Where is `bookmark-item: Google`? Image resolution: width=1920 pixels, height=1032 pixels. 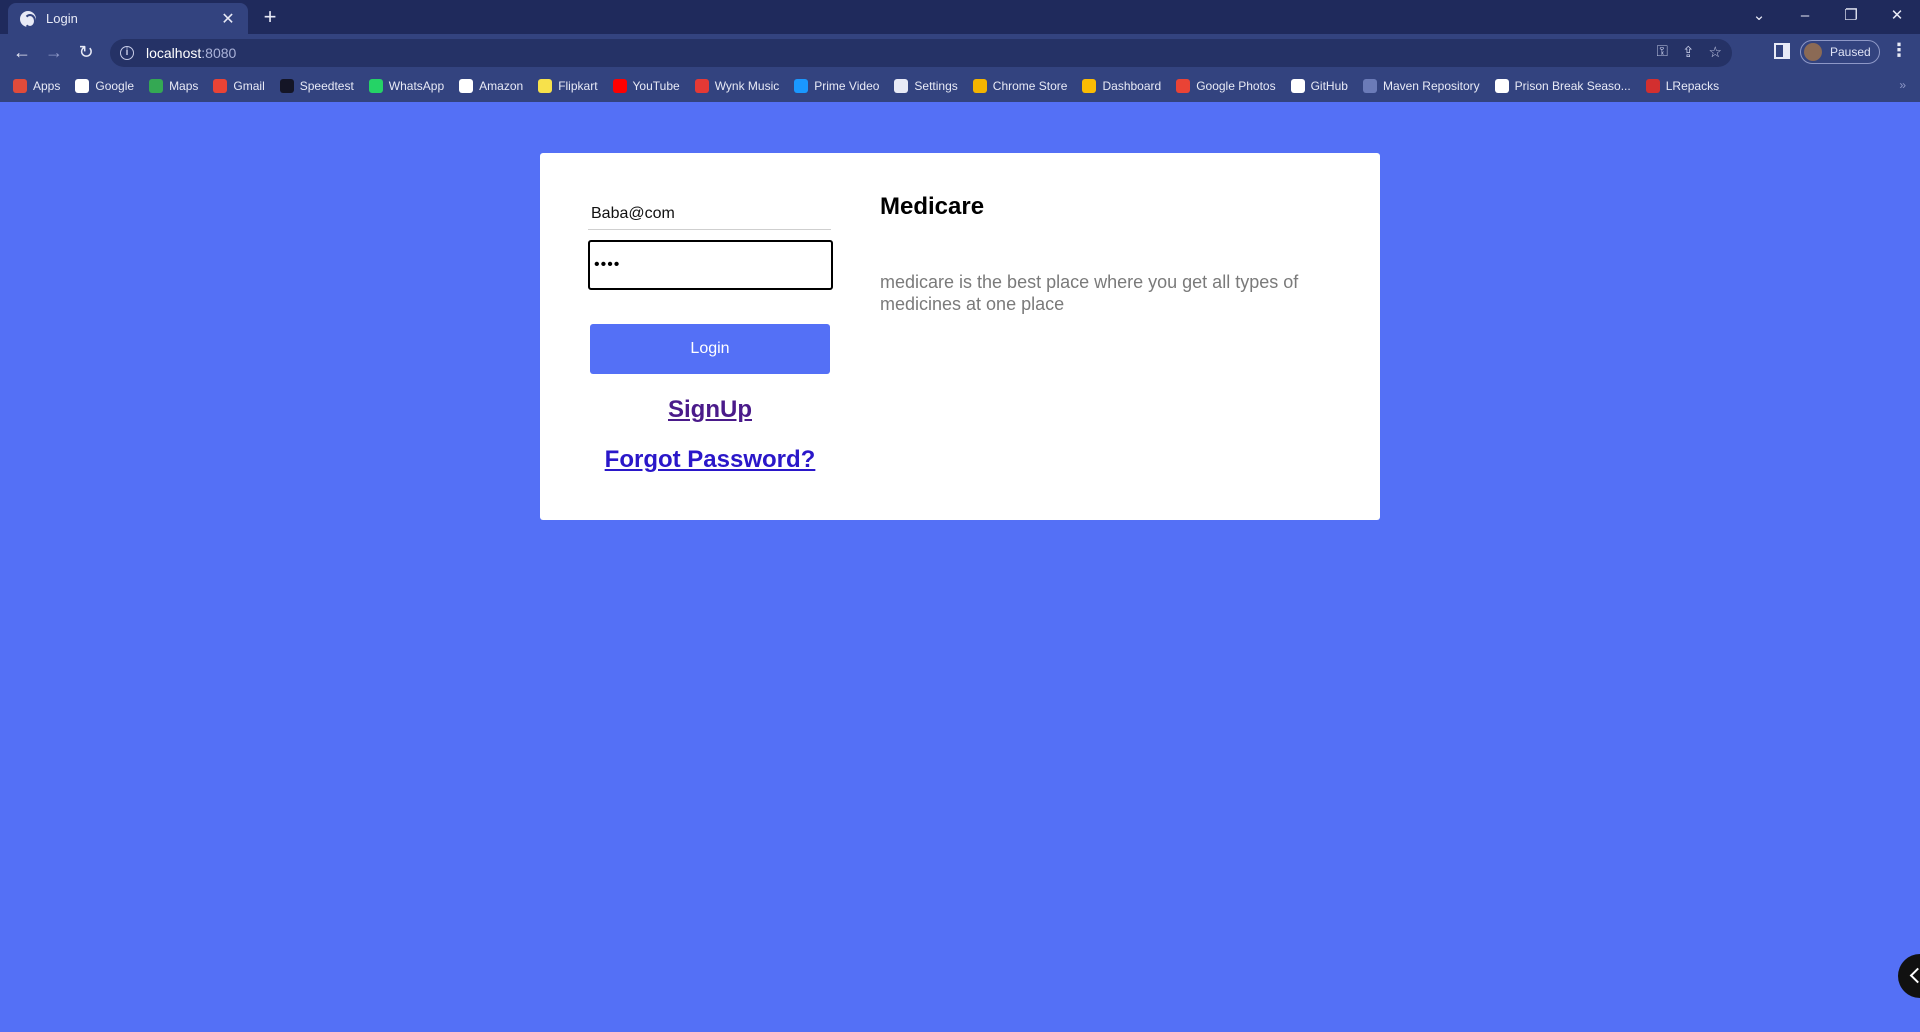 bookmark-item: Google is located at coordinates (104, 86).